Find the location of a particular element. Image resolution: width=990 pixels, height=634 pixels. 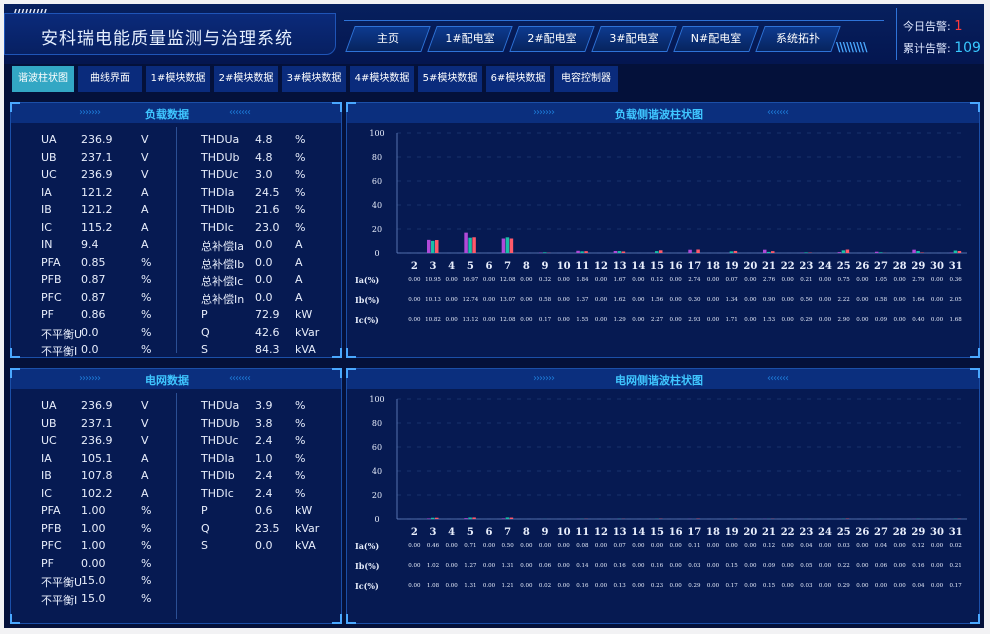

data-value: 121.2 is located at coordinates (97, 192).